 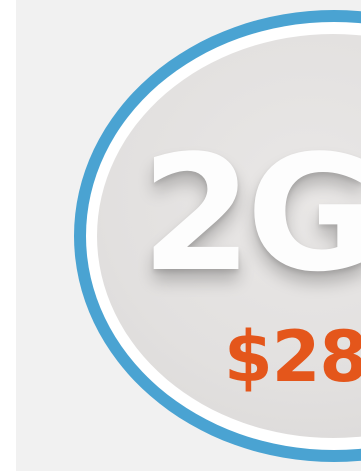 I want to click on plan-price: $285, so click(x=292, y=357).